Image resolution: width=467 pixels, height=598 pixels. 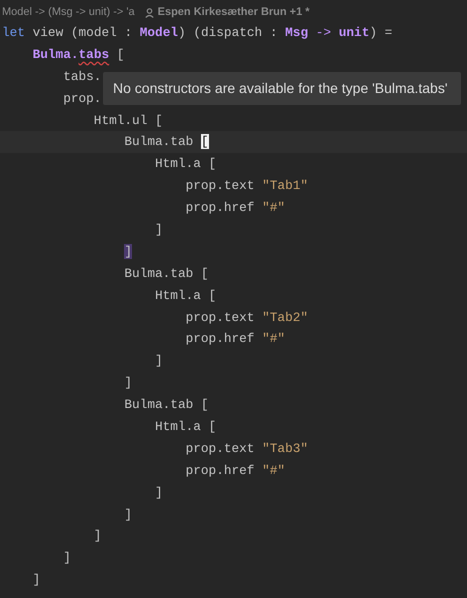 I want to click on code-line: tabs., so click(x=82, y=77).